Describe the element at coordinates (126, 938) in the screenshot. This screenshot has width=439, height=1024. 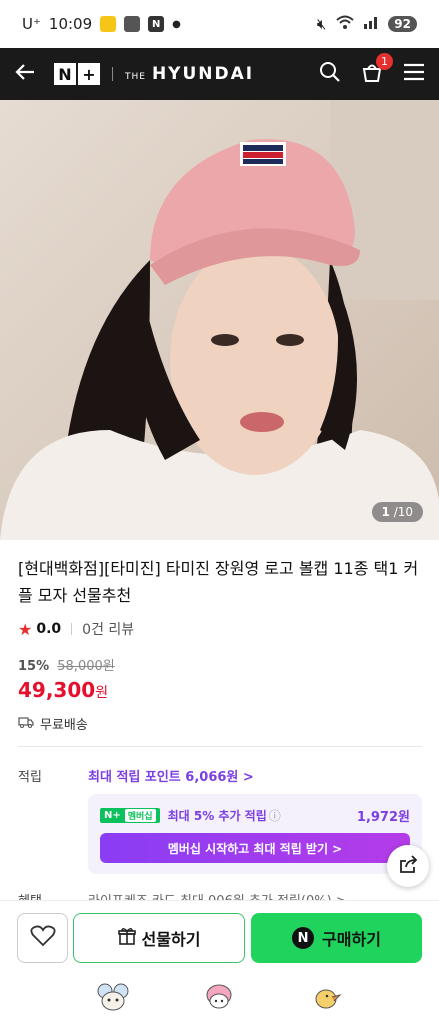
I see `gift-icon` at that location.